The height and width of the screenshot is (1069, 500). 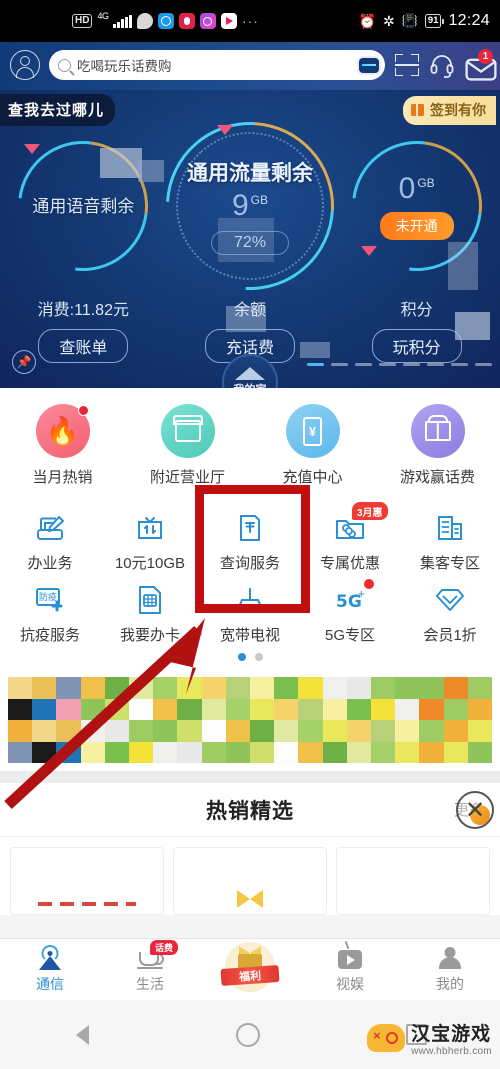 I want to click on watermark: 汉宝游戏 www.hbherb.com, so click(x=429, y=1038).